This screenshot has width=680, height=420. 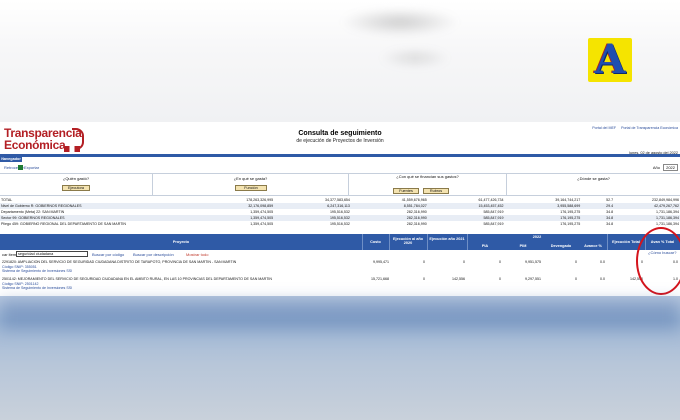 What do you see at coordinates (9, 254) in the screenshot?
I see `search-label: car item` at bounding box center [9, 254].